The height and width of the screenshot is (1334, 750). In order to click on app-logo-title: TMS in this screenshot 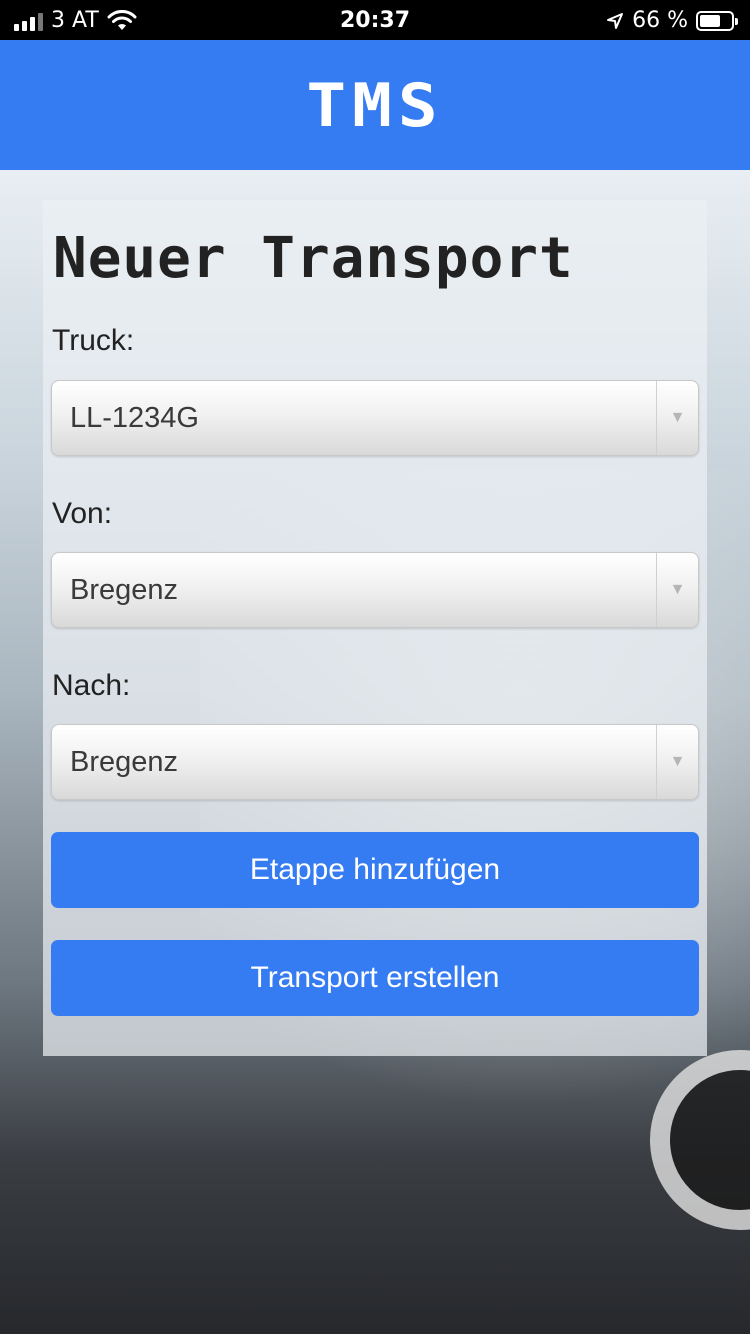, I will do `click(375, 105)`.